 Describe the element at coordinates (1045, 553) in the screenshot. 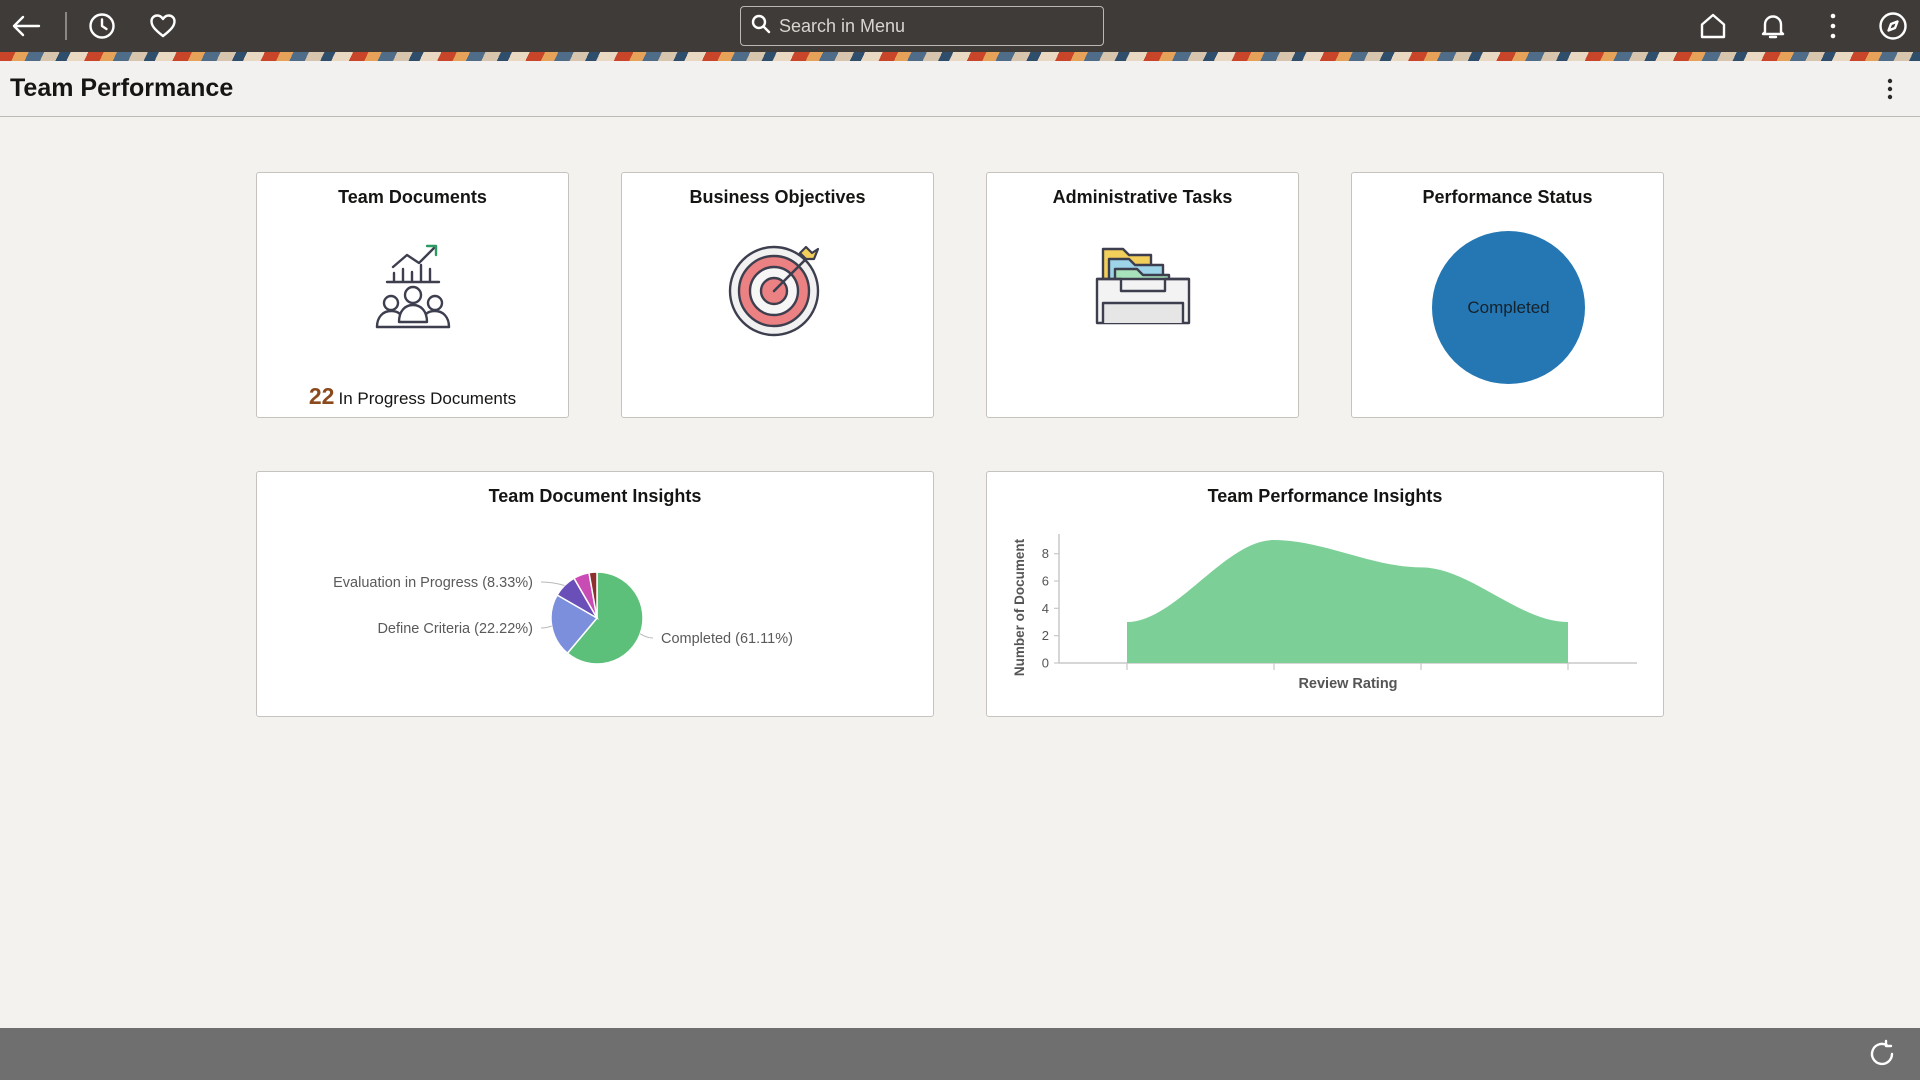

I see `y-tick-label: 8` at that location.